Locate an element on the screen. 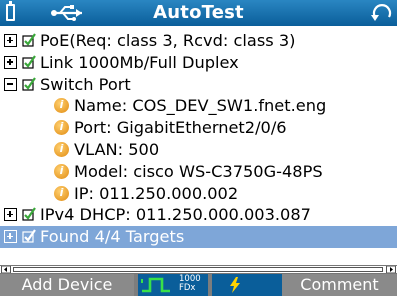 This screenshot has width=397, height=296. tree-row-label: Port: GigabitEthernet2/0/6 is located at coordinates (180, 128).